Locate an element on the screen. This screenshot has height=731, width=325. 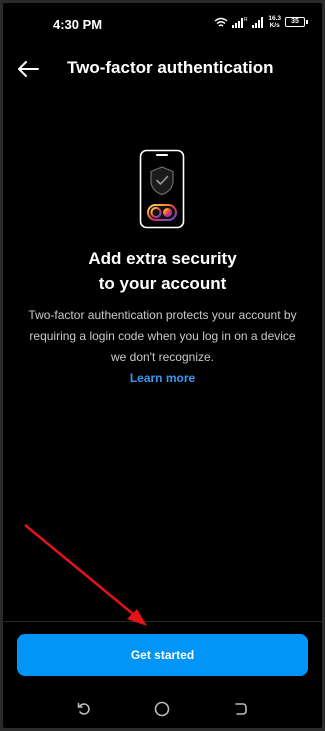
home-icon is located at coordinates (162, 709).